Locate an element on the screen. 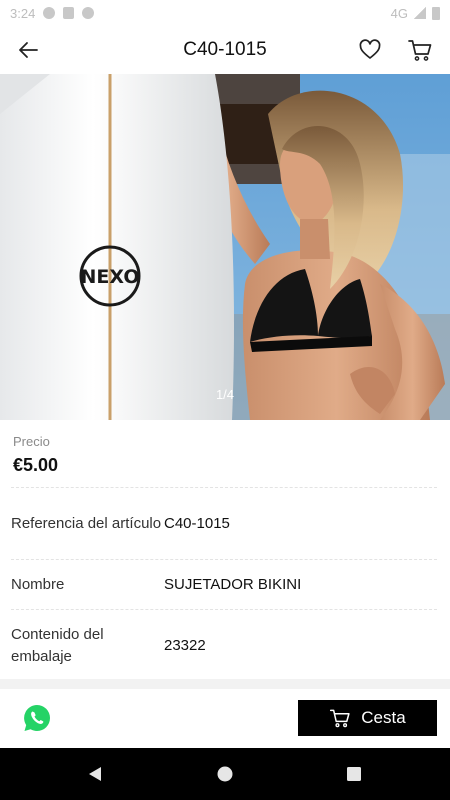 The height and width of the screenshot is (800, 450). detail-label: Referencia del artículo is located at coordinates (86, 523).